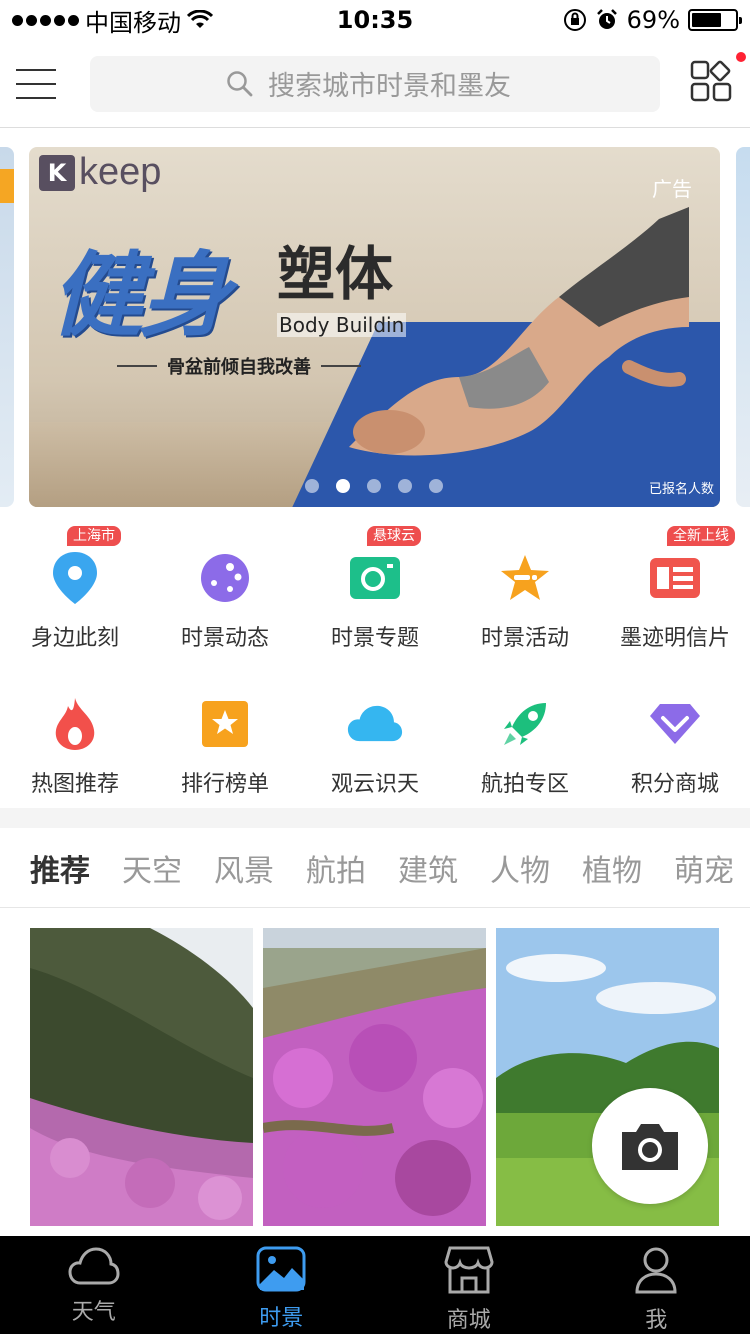  Describe the element at coordinates (672, 189) in the screenshot. I see `ad-label: 广告` at that location.